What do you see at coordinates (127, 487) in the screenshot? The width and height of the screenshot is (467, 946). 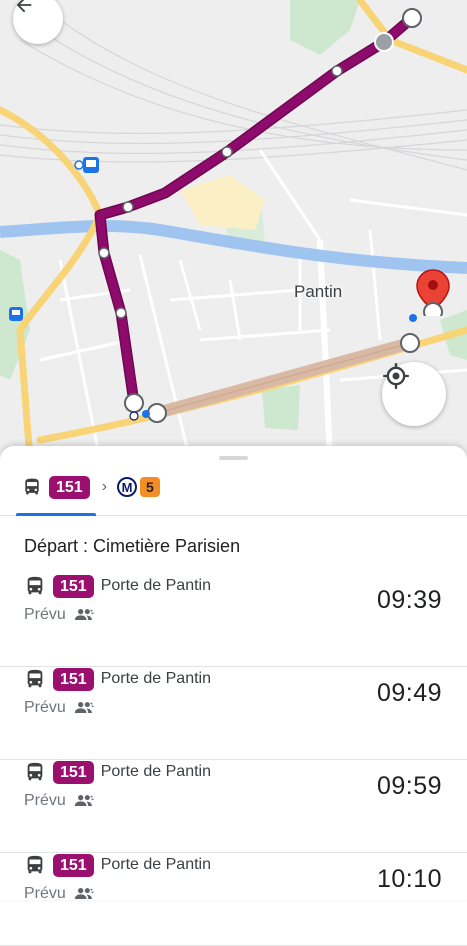 I see `metro-icon: M` at bounding box center [127, 487].